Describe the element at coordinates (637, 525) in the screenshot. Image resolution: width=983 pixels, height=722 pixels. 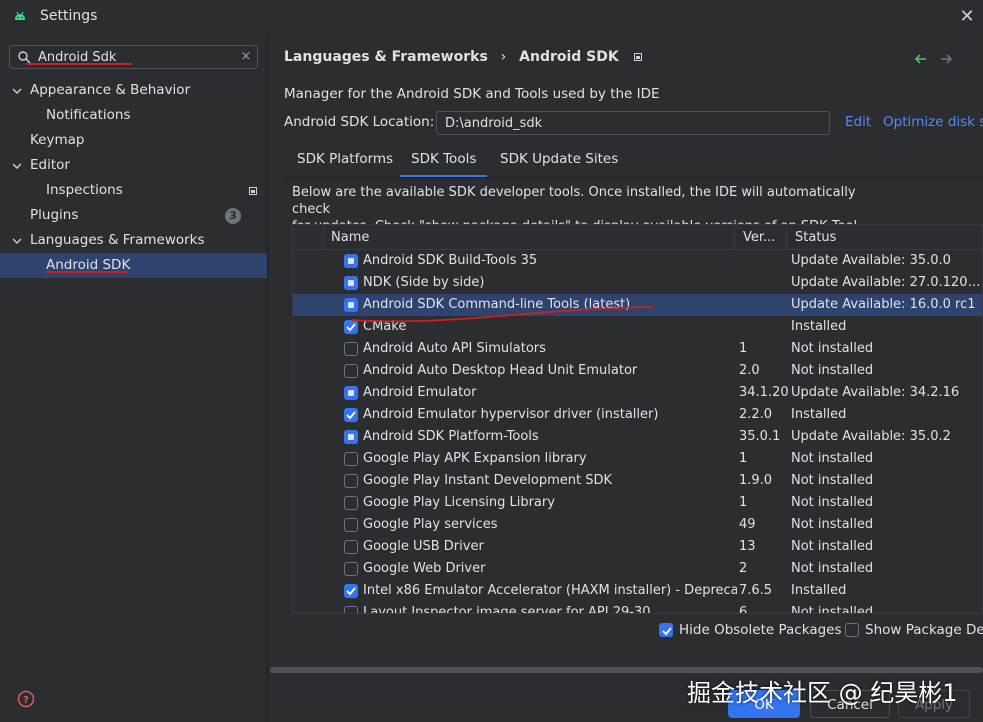
I see `table-row: Google Play services 49 Not installed` at that location.